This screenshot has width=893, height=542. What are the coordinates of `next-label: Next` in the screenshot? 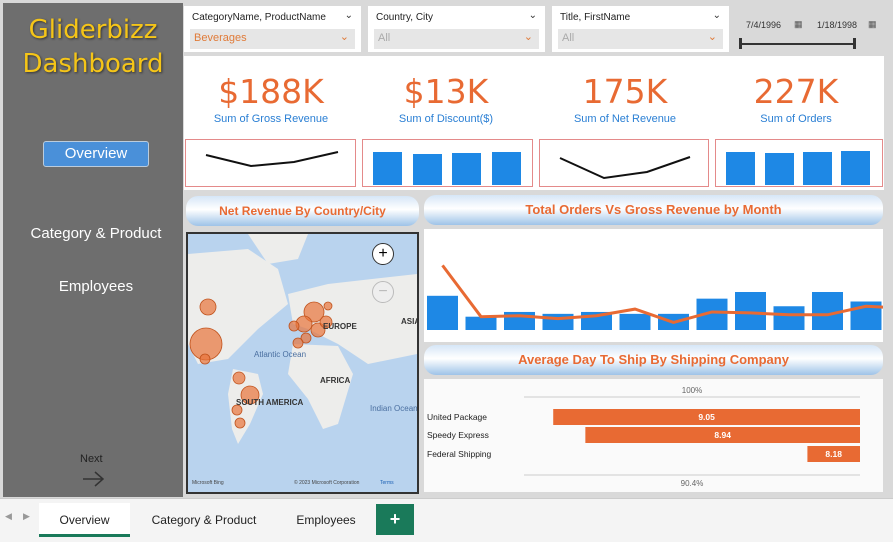 It's located at (91, 459).